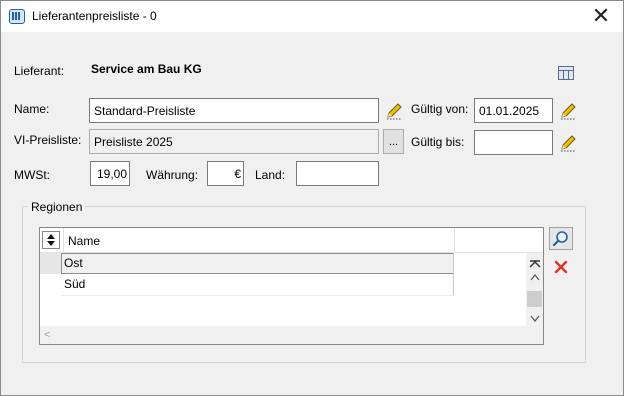 This screenshot has height=396, width=624. I want to click on horizontal-scrollbar: <, so click(283, 335).